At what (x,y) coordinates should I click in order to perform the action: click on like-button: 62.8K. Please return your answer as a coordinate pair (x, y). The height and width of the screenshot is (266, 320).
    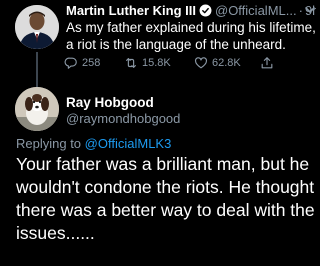
    Looking at the image, I should click on (217, 63).